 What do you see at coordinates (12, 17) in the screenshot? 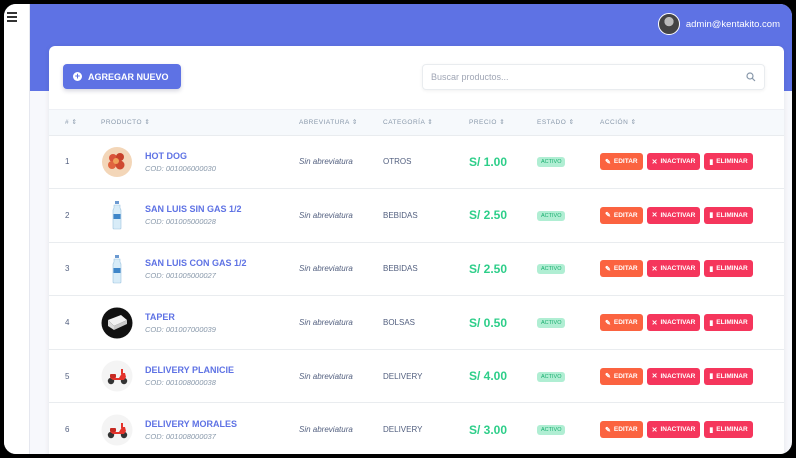
I see `menu-icon` at bounding box center [12, 17].